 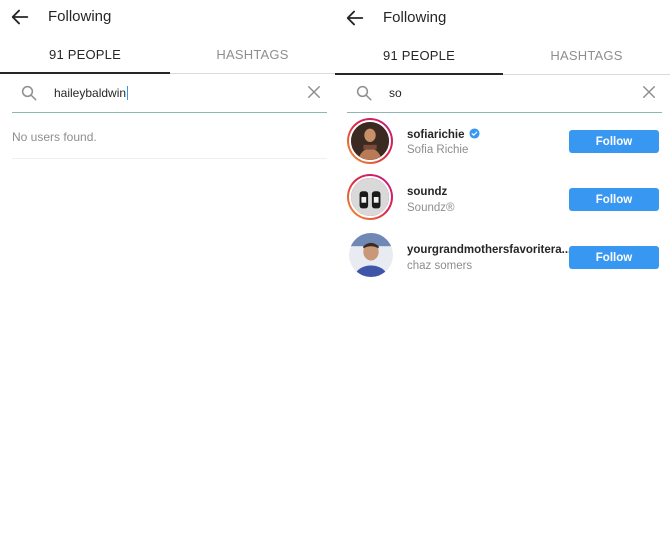 What do you see at coordinates (504, 96) in the screenshot?
I see `search-field: so` at bounding box center [504, 96].